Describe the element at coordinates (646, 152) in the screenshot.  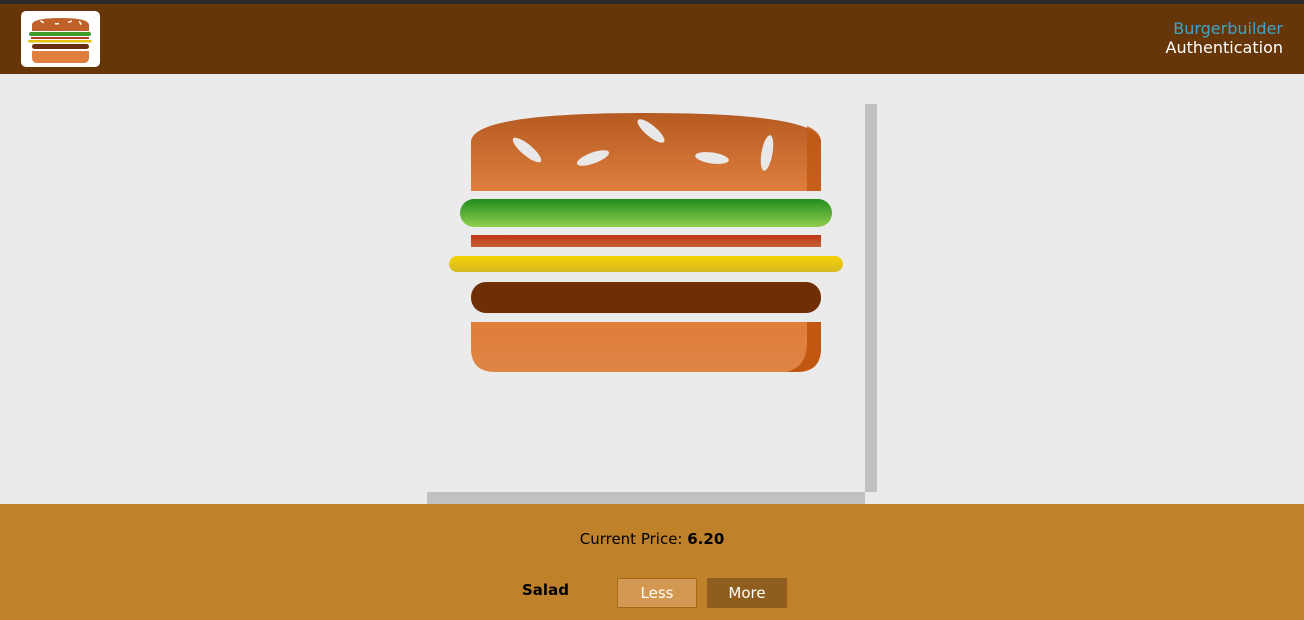
I see `bread-top` at that location.